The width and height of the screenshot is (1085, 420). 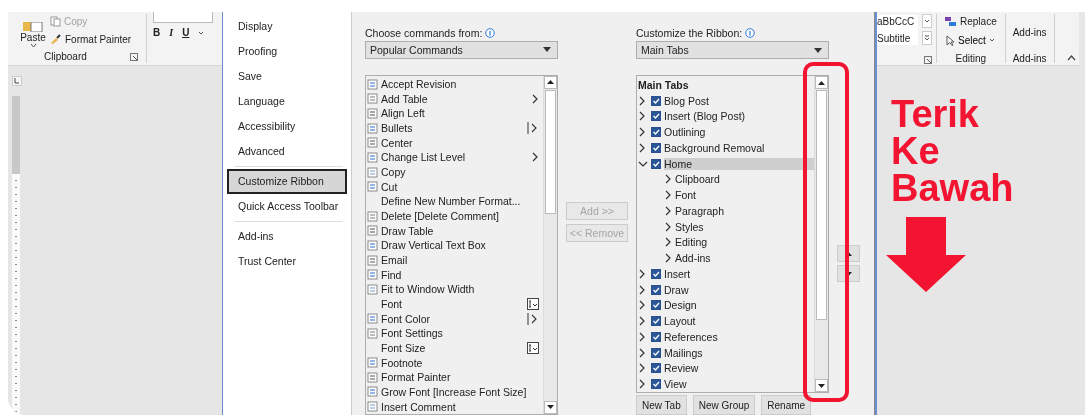 I want to click on format-button: B, so click(x=157, y=32).